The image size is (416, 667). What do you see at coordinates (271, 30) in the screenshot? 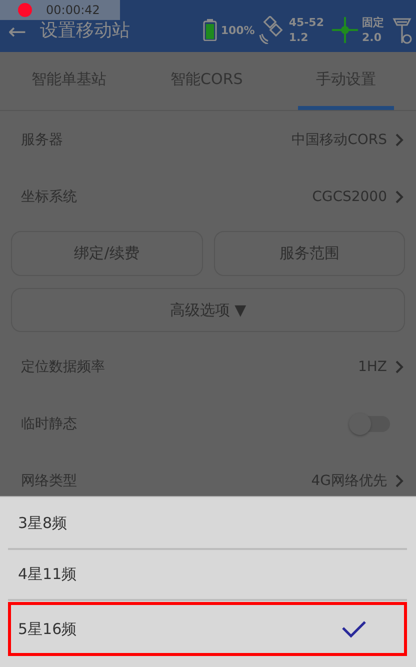
I see `satellite-icon` at bounding box center [271, 30].